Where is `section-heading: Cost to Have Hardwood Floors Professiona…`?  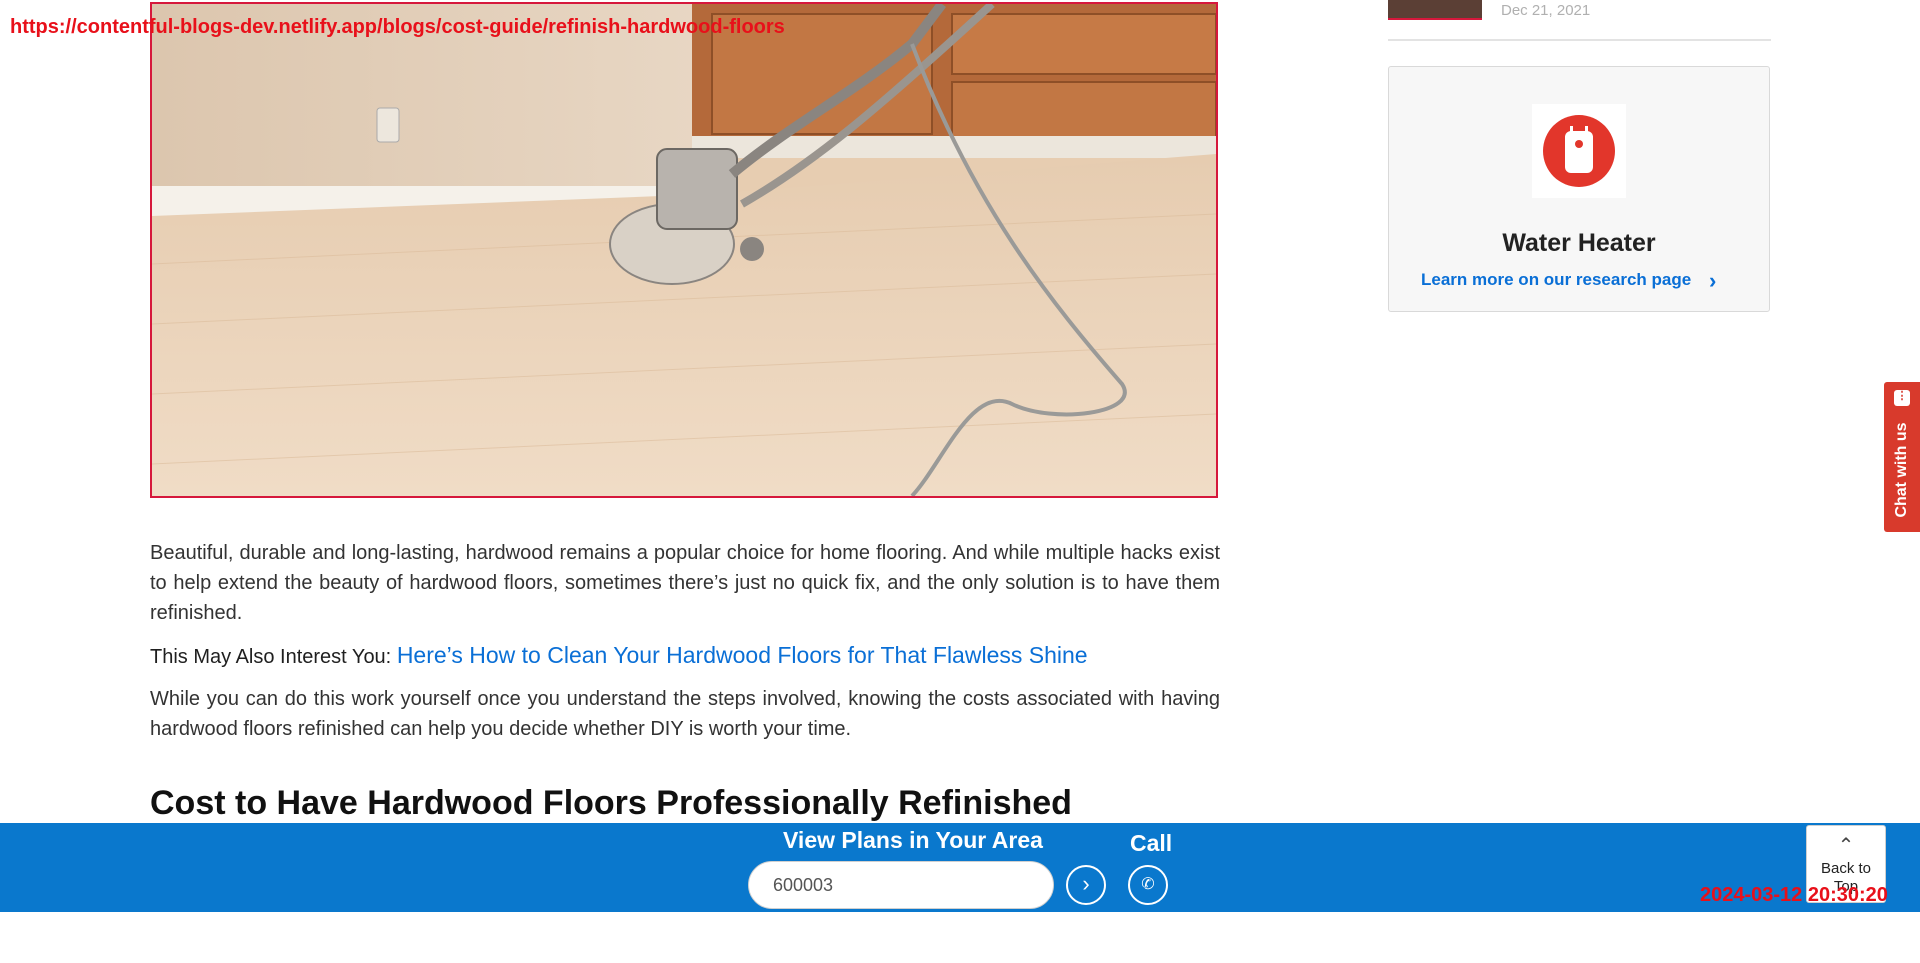
section-heading: Cost to Have Hardwood Floors Professiona… is located at coordinates (611, 803).